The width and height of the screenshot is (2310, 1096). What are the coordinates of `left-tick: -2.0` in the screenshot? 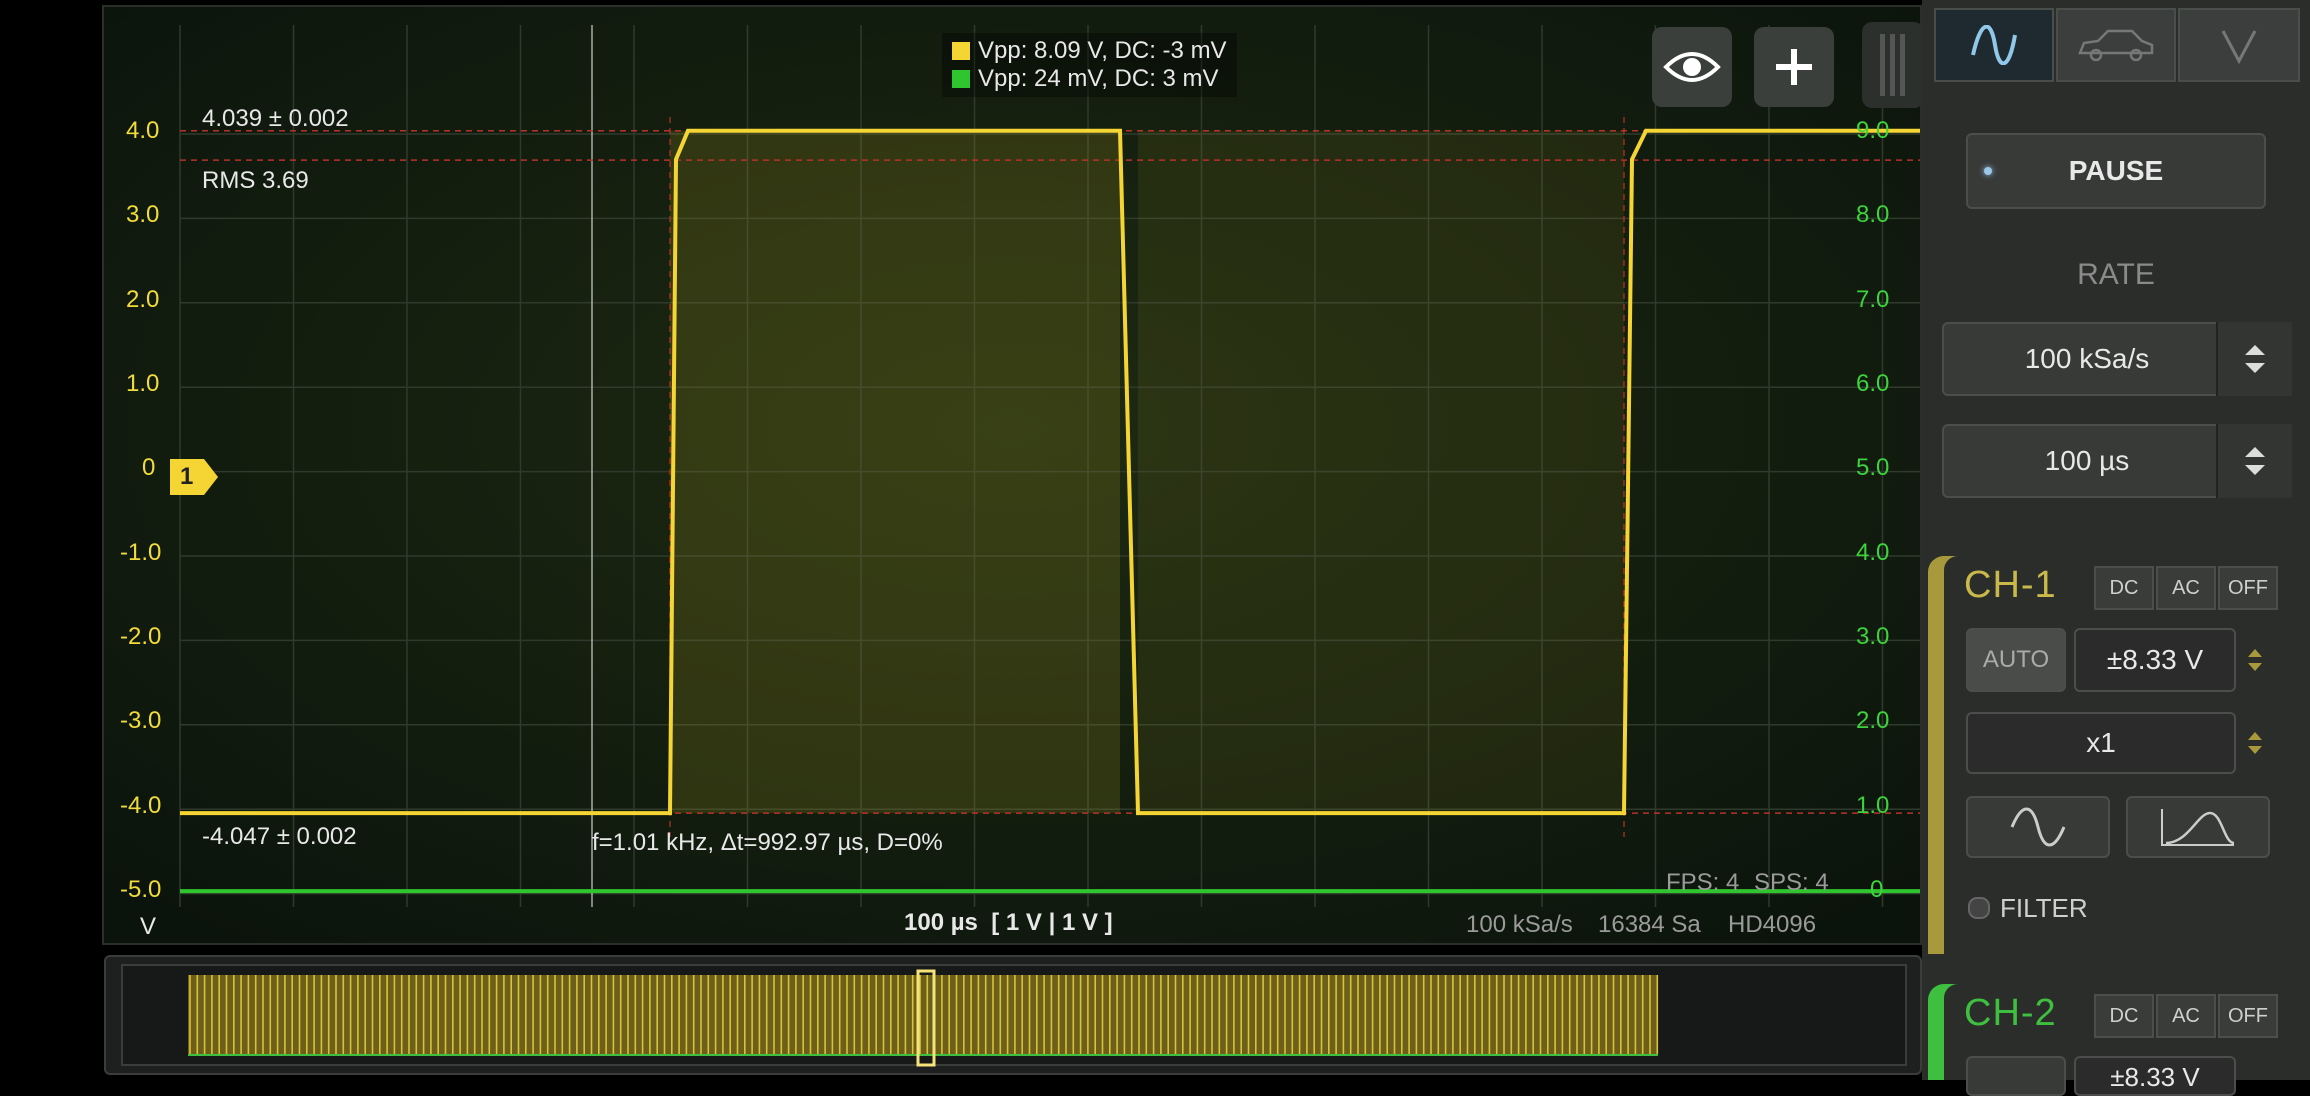 It's located at (141, 636).